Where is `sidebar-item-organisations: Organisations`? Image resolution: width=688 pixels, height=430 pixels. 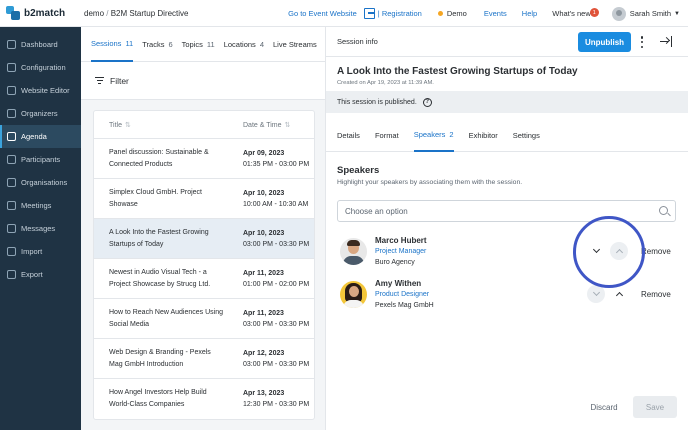 sidebar-item-organisations: Organisations is located at coordinates (40, 182).